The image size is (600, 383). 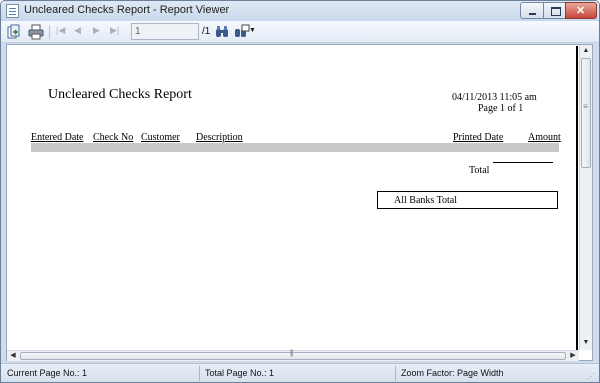 What do you see at coordinates (60, 30) in the screenshot?
I see `first-page-icon: |◀` at bounding box center [60, 30].